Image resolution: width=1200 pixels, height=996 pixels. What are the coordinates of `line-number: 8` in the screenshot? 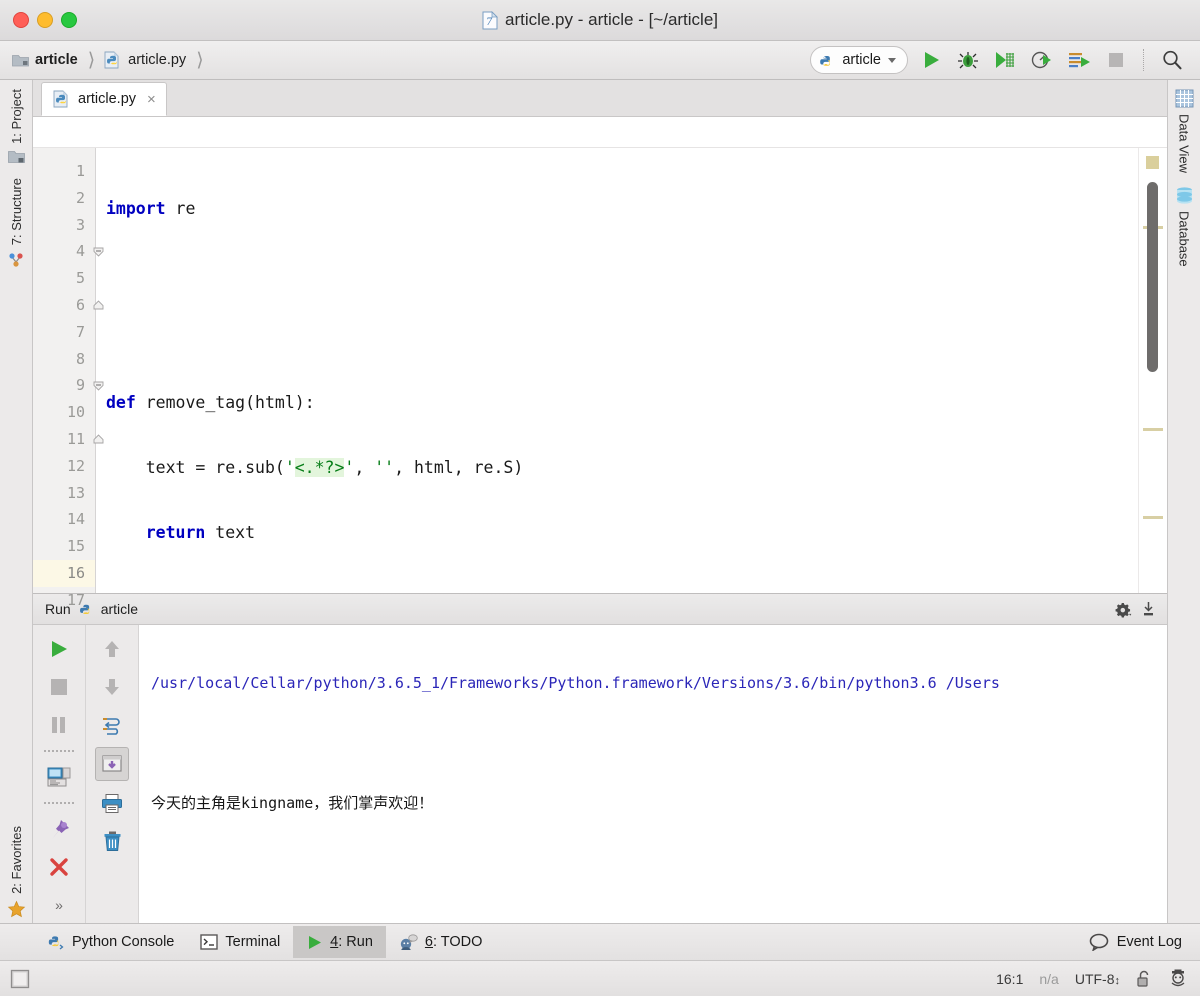 It's located at (80, 358).